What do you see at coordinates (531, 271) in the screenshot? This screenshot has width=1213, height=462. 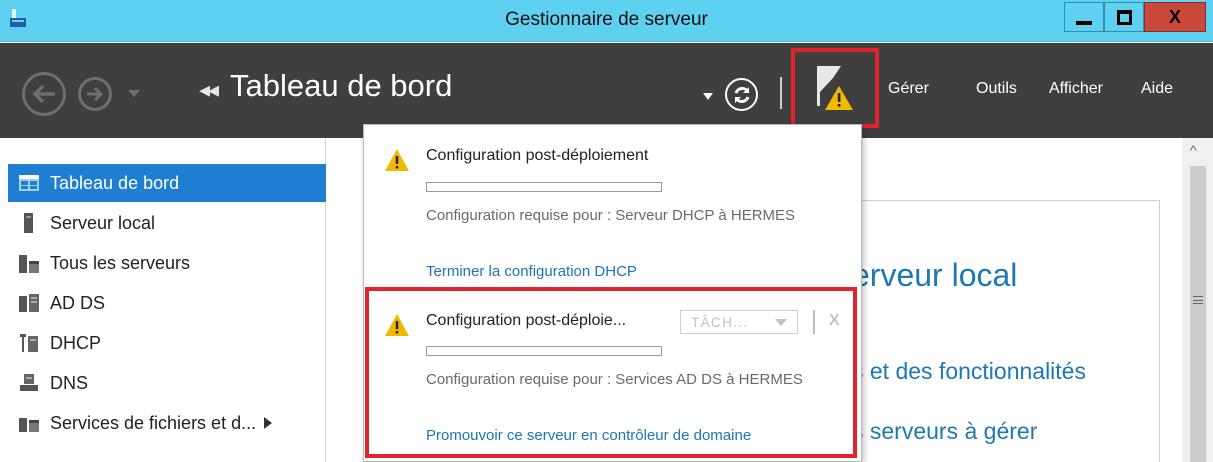 I see `finish-dhcp-configuration-link: Terminer la configuration DHCP` at bounding box center [531, 271].